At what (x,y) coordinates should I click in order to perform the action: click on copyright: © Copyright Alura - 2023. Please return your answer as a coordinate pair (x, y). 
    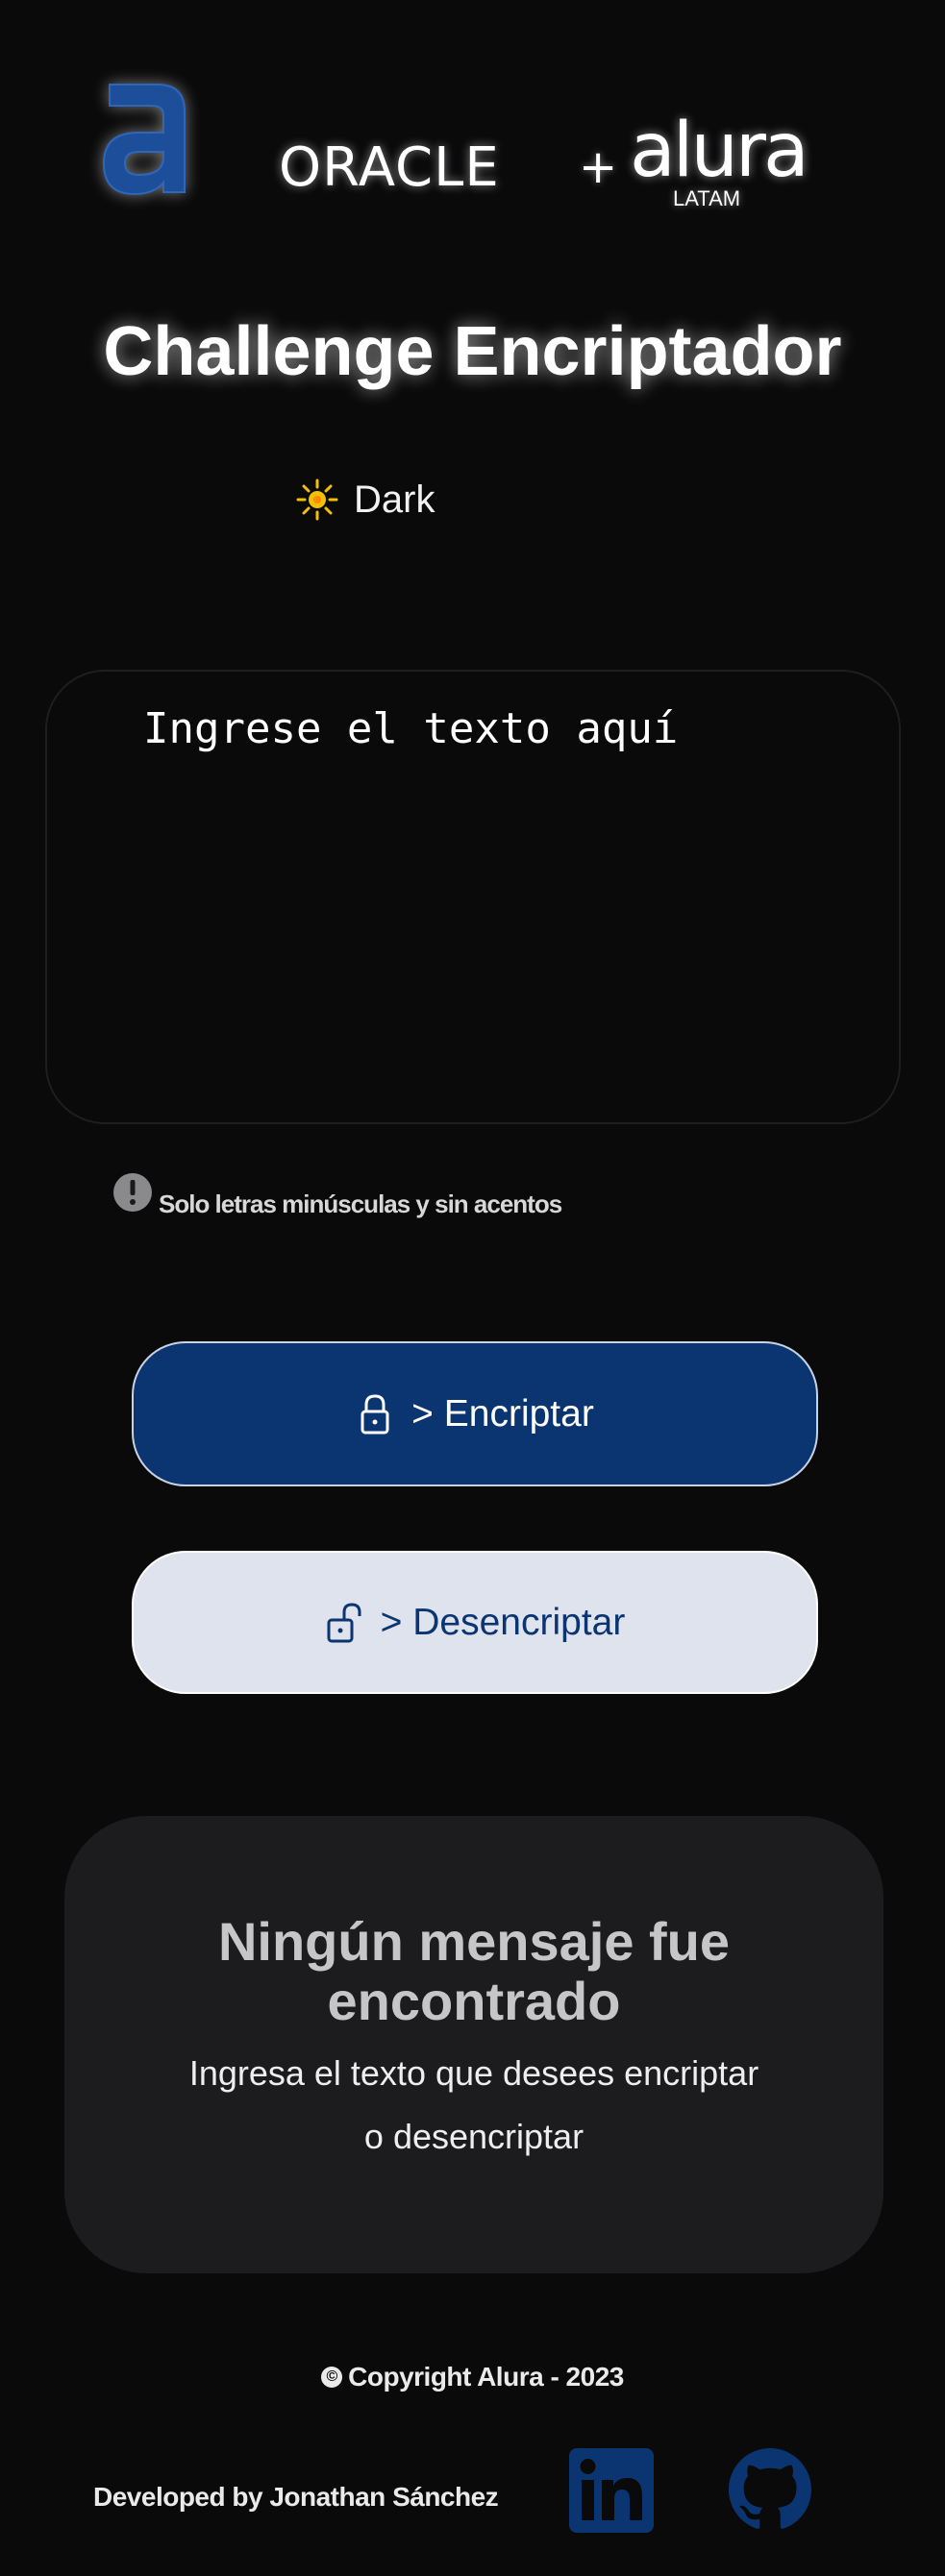
    Looking at the image, I should click on (472, 2377).